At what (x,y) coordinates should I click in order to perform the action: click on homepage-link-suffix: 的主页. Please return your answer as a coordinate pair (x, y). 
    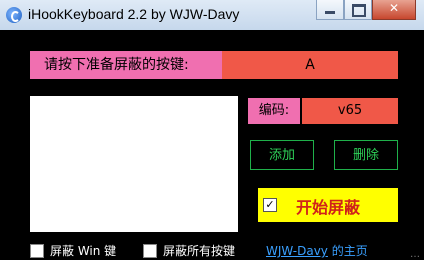
    Looking at the image, I should click on (347, 251).